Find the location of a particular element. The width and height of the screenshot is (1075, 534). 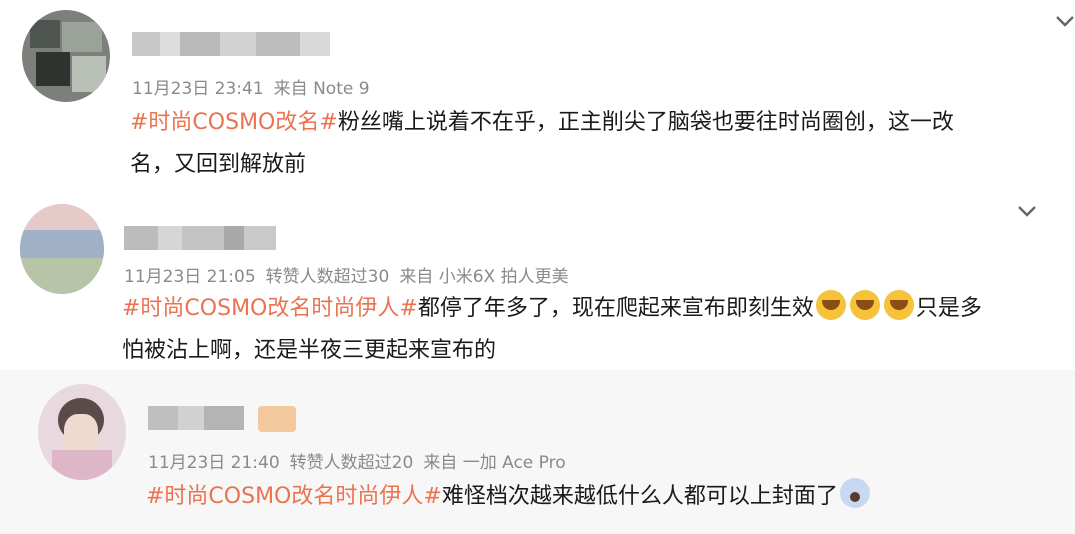

comment-meta: 11月23日 21:40 转赞人数超过20 来自 一加 Ace Pro is located at coordinates (362, 460).